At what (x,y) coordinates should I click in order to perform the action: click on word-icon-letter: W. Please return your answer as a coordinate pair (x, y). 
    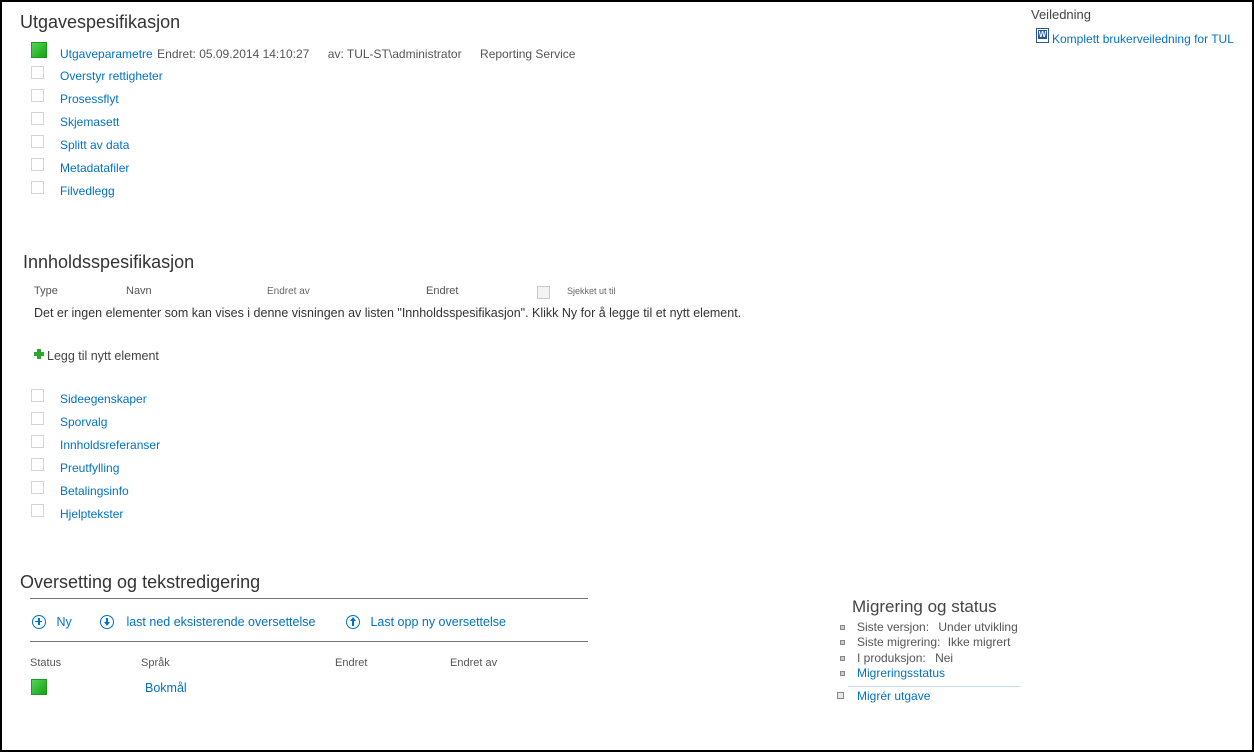
    Looking at the image, I should click on (1042, 34).